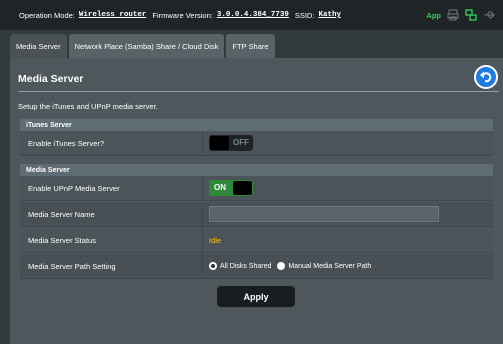  I want to click on status-icons: App, so click(460, 15).